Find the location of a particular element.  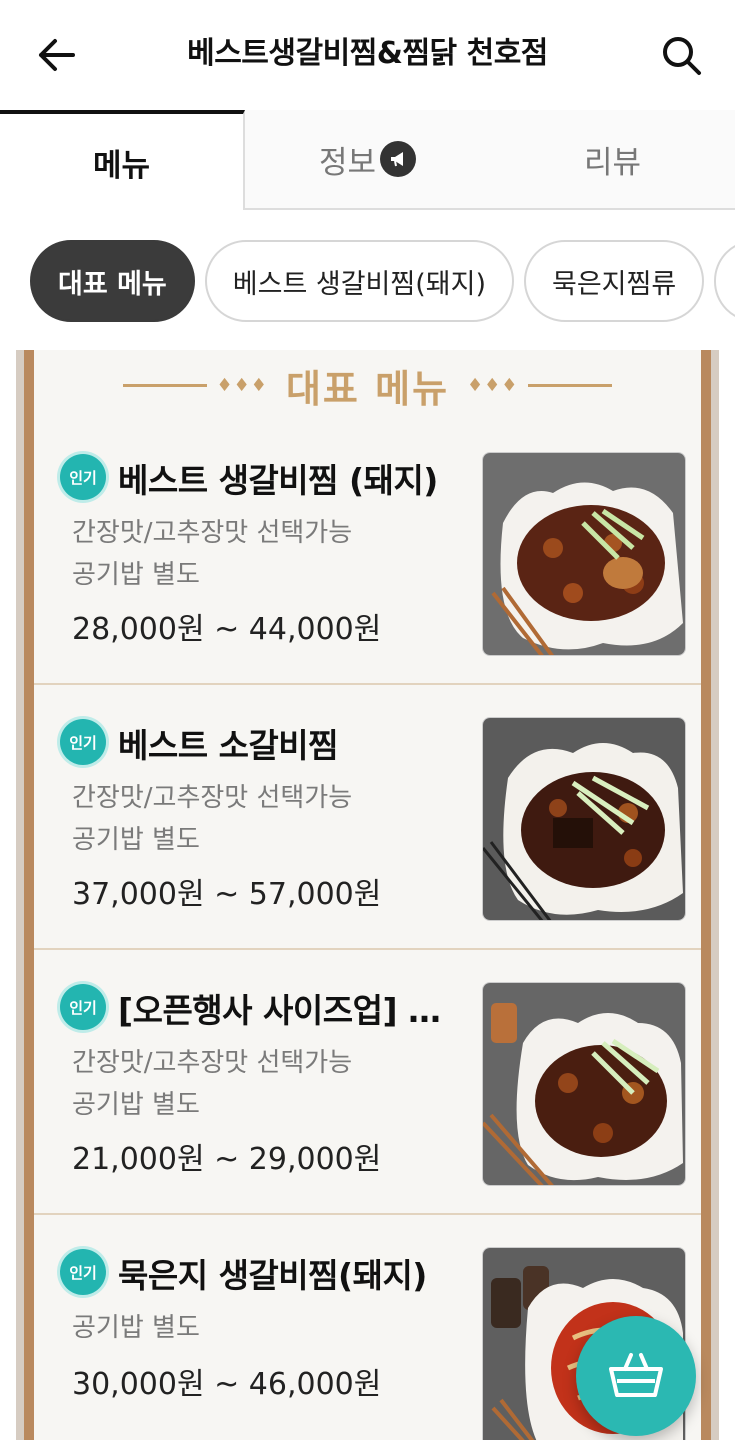

app-header: 베스트생갈비찜&찜닭 천호점 is located at coordinates (367, 55).